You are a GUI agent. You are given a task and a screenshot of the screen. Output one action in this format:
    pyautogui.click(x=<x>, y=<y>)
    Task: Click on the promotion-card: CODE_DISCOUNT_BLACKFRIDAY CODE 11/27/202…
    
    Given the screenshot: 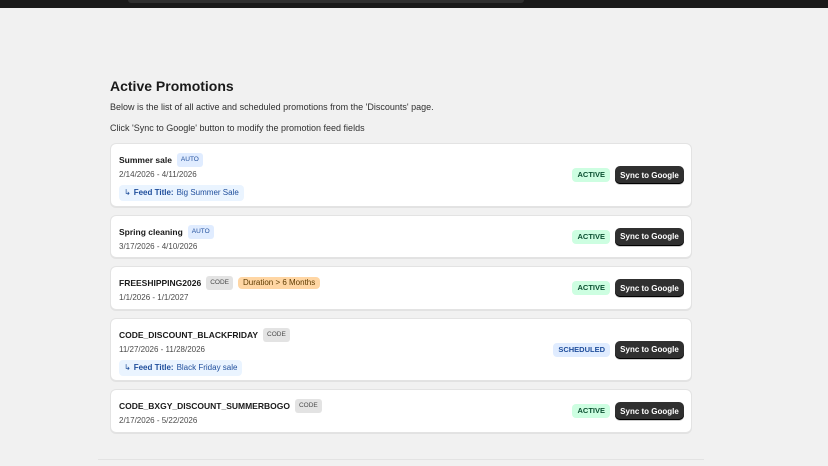 What is the action you would take?
    pyautogui.click(x=401, y=349)
    